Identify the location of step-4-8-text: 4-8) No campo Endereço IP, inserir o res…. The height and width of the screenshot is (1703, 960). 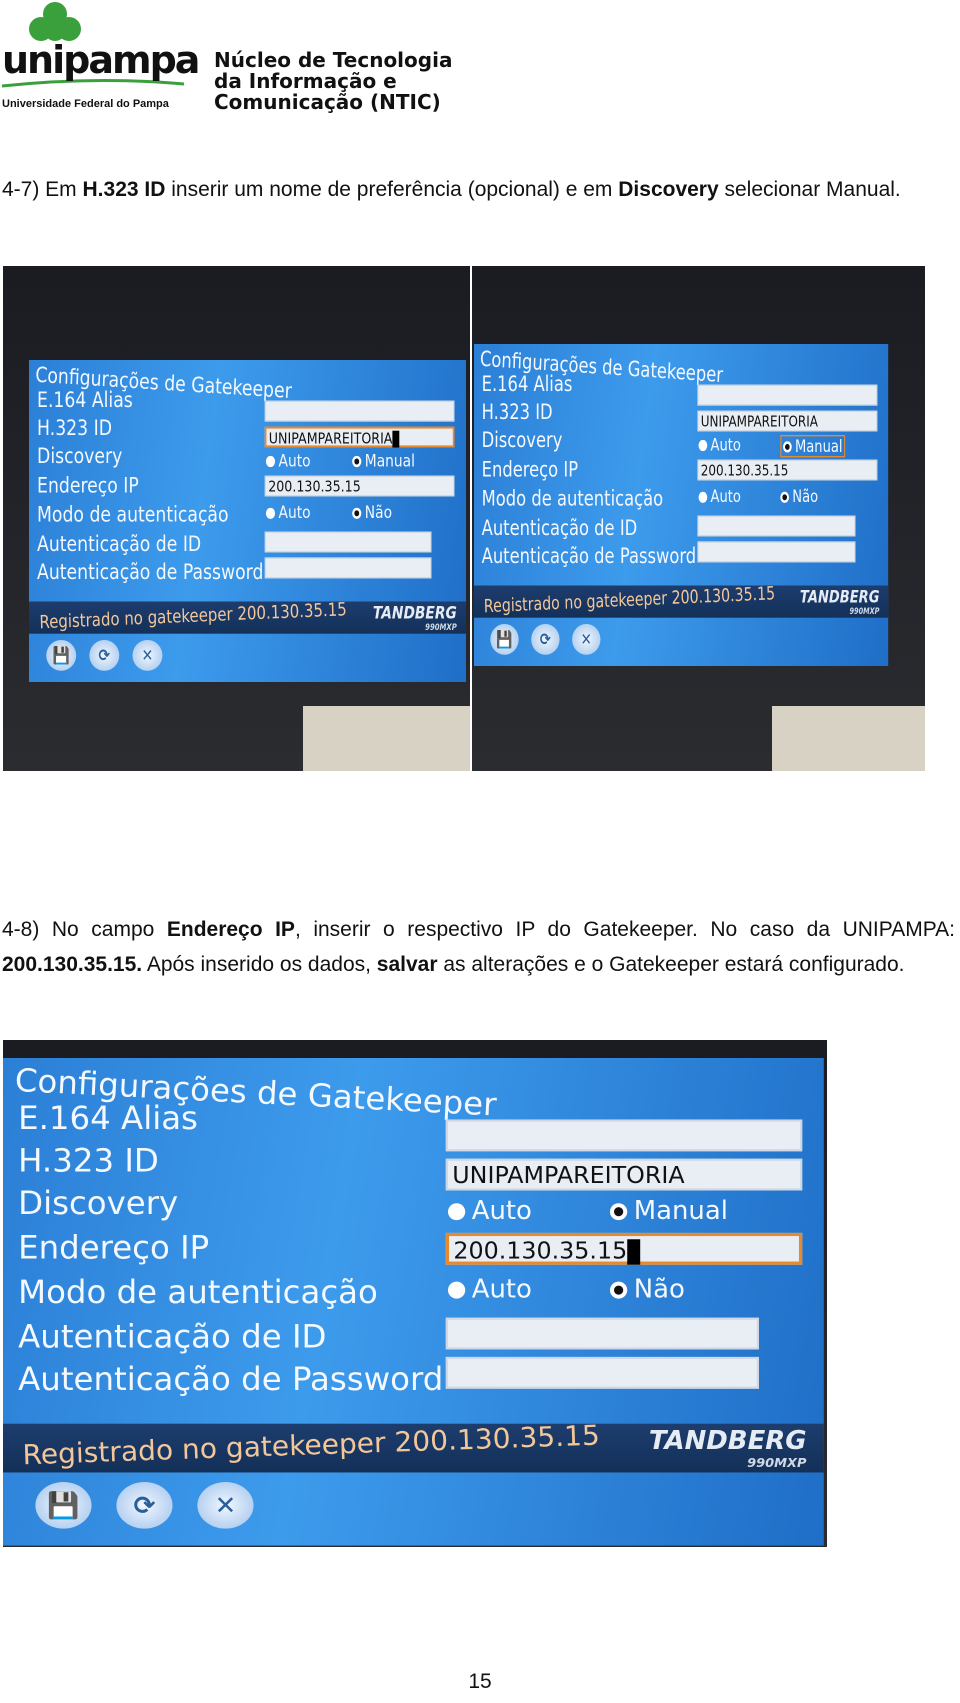
(478, 947).